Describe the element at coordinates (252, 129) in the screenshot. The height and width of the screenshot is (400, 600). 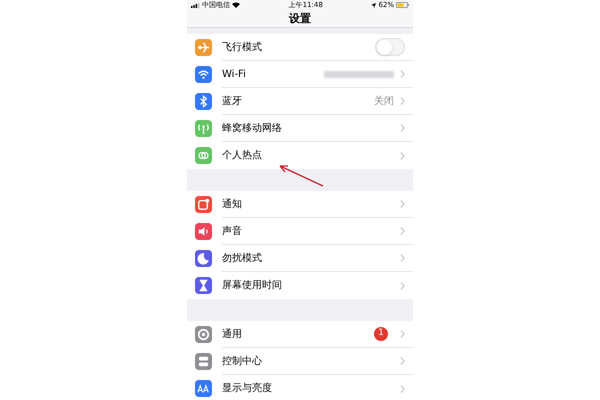
I see `row-label: 蜂窝移动网络` at that location.